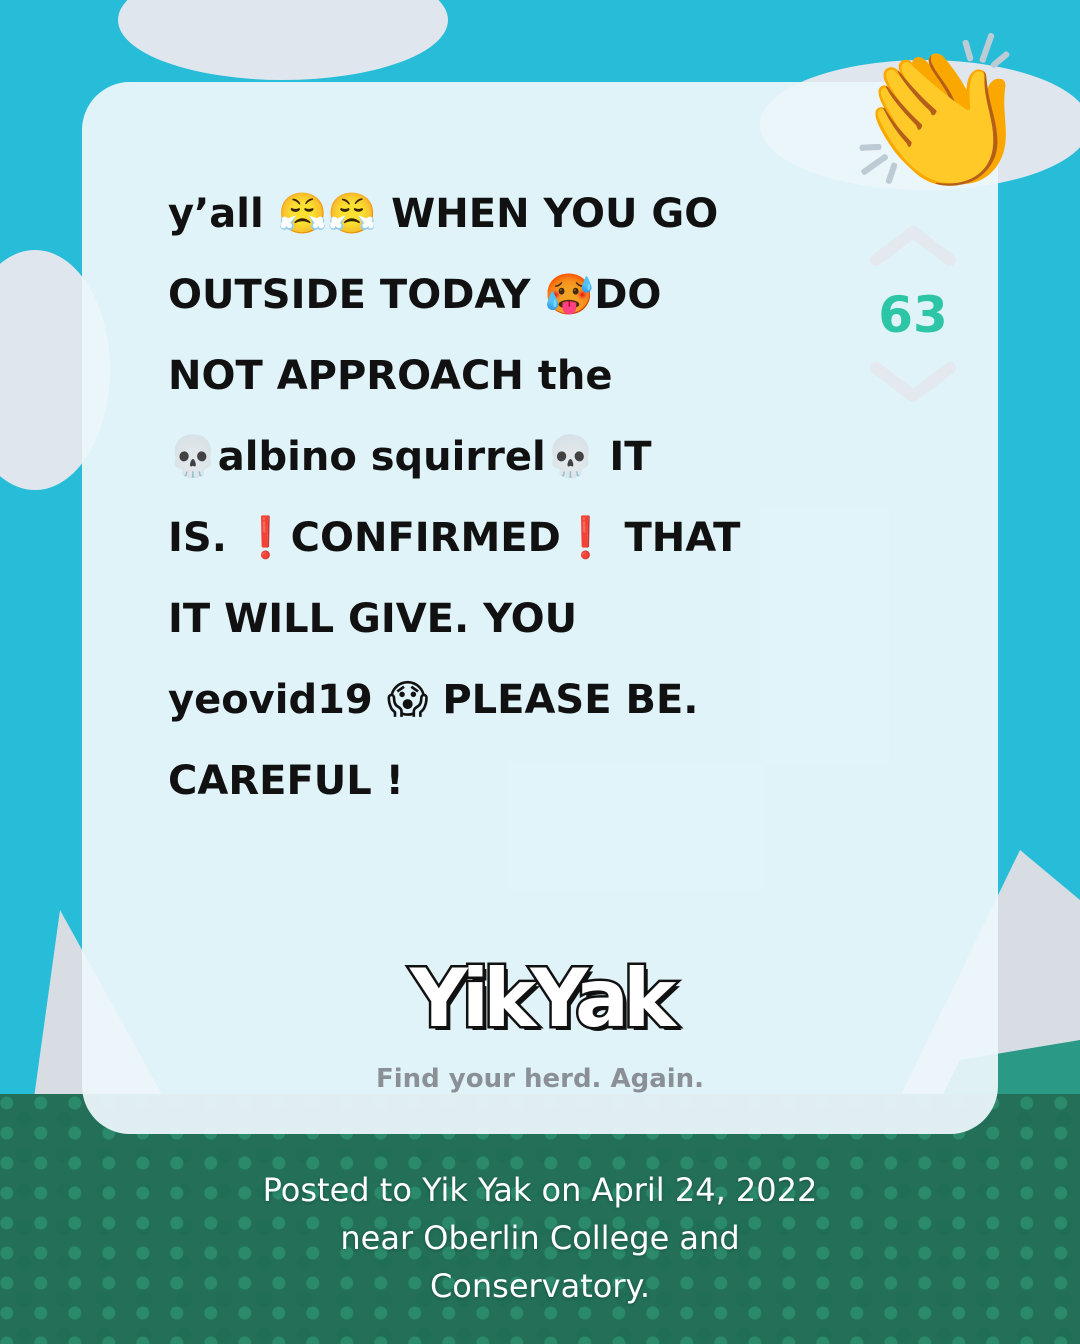 The width and height of the screenshot is (1080, 1344). I want to click on caption-line-3: Conservatory., so click(540, 1286).